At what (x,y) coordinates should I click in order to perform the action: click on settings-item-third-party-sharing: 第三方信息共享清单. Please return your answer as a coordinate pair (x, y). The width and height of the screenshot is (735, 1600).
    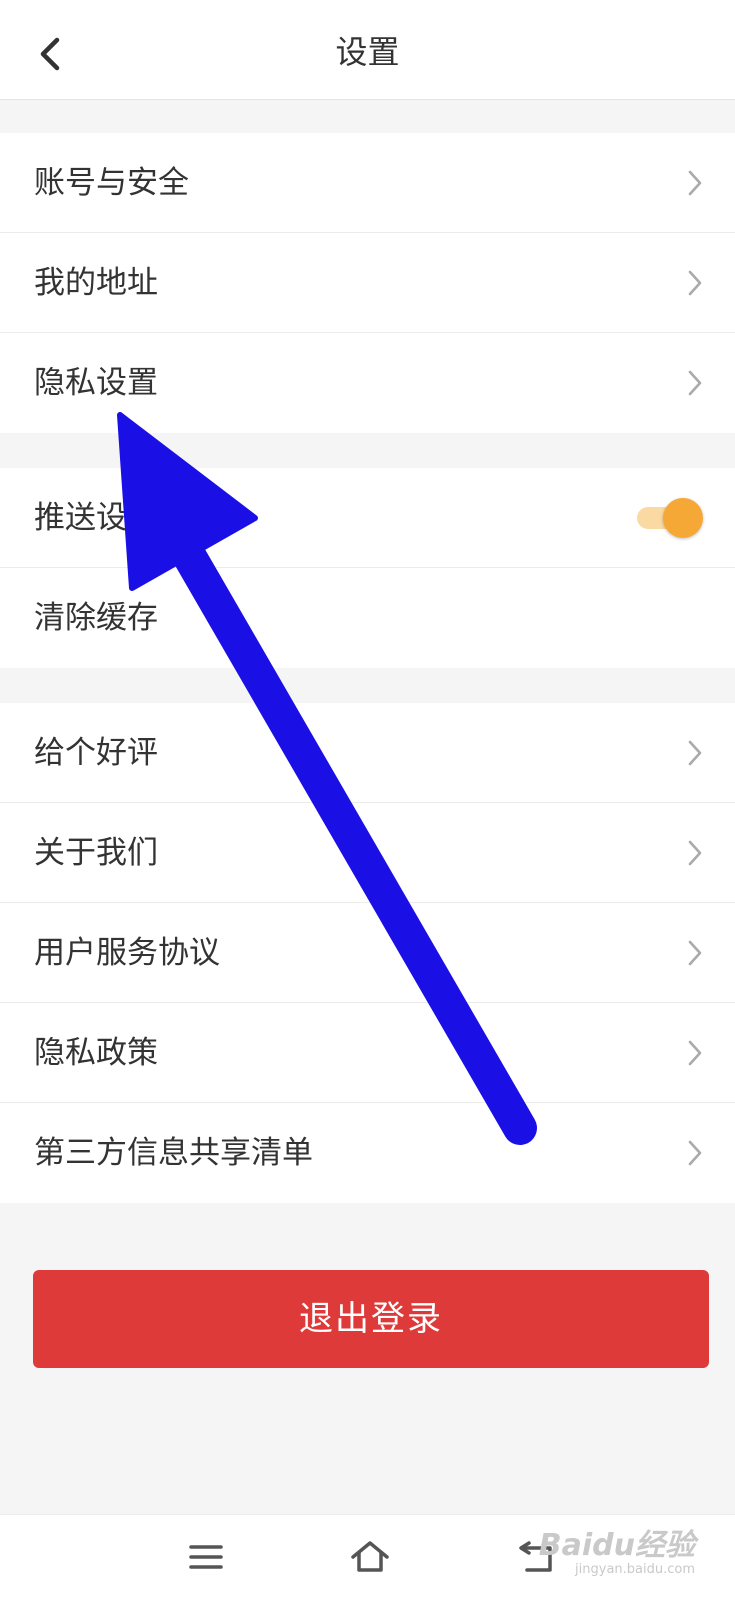
    Looking at the image, I should click on (367, 1153).